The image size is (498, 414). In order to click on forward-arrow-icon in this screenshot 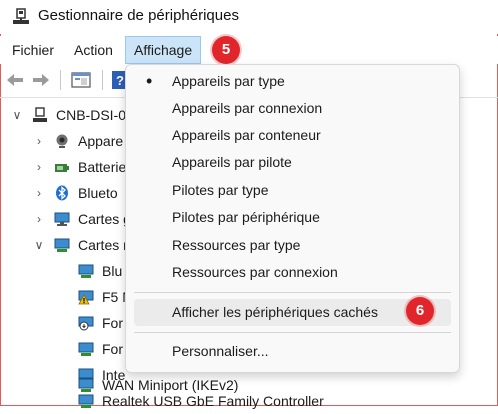, I will do `click(41, 80)`.